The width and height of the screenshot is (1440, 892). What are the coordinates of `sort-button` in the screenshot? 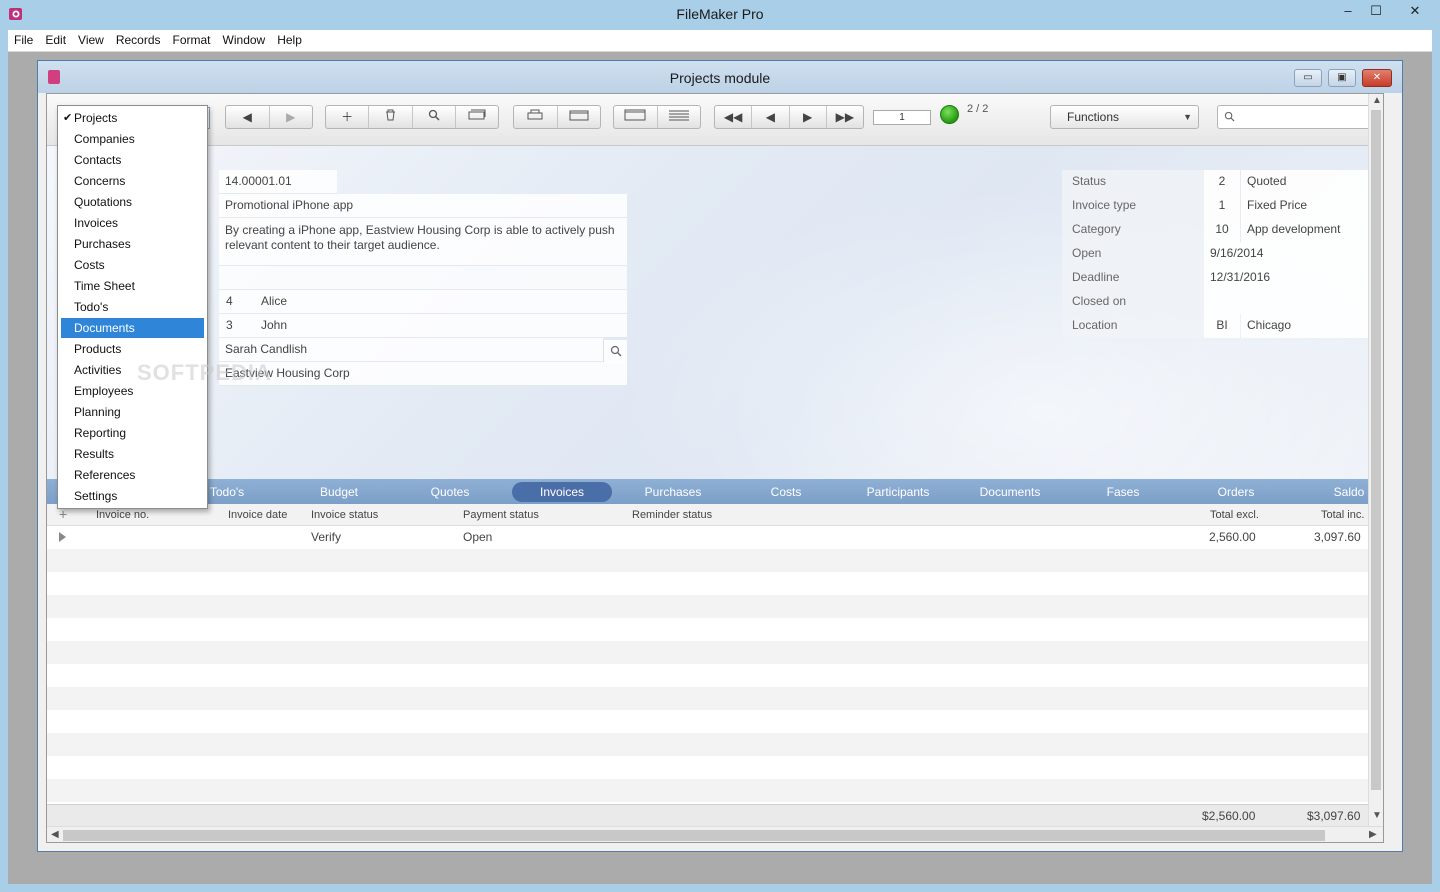 It's located at (477, 117).